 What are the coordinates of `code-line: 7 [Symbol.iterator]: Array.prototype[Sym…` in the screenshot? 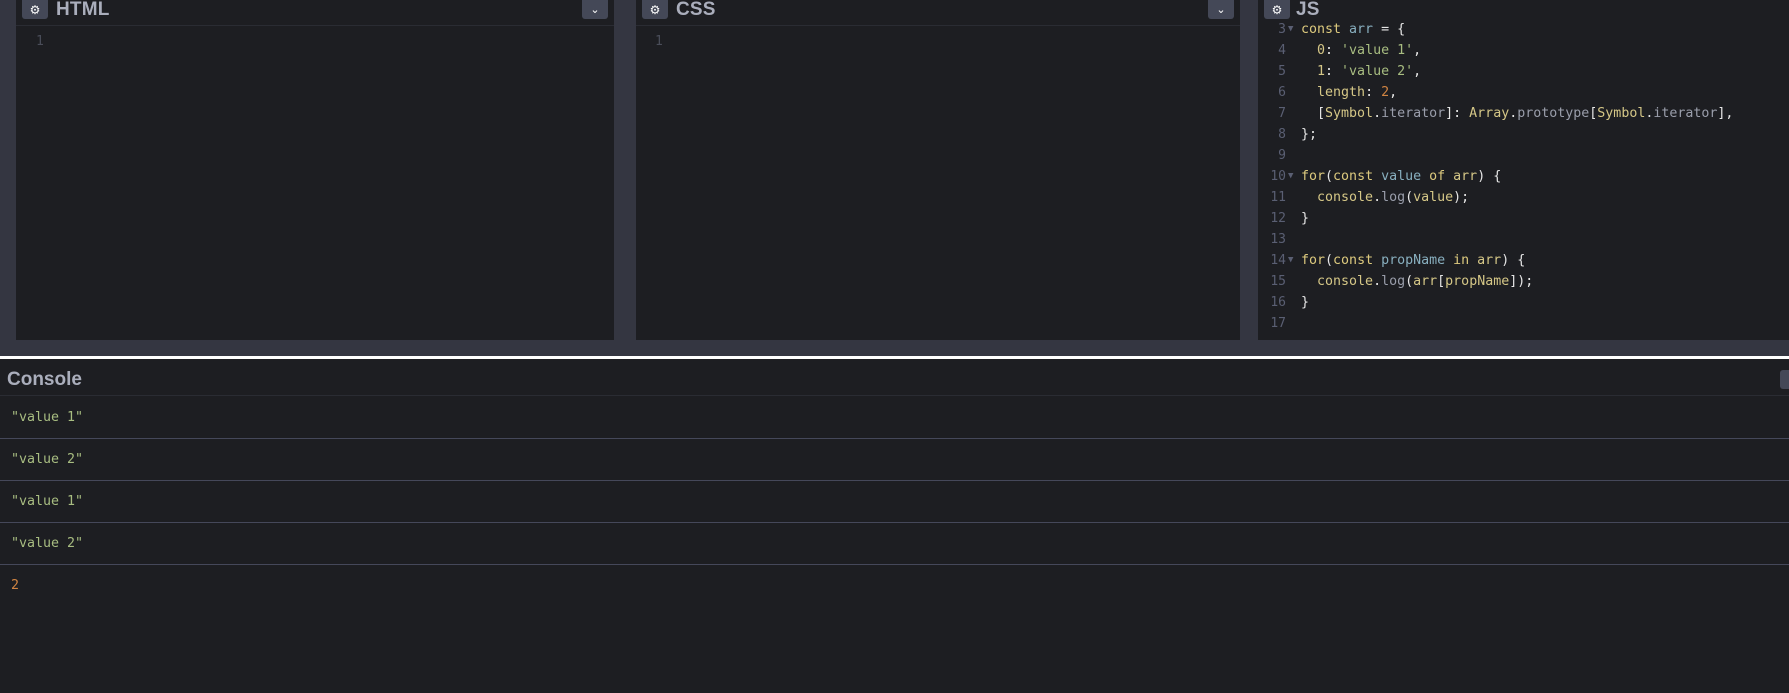 It's located at (1523, 113).